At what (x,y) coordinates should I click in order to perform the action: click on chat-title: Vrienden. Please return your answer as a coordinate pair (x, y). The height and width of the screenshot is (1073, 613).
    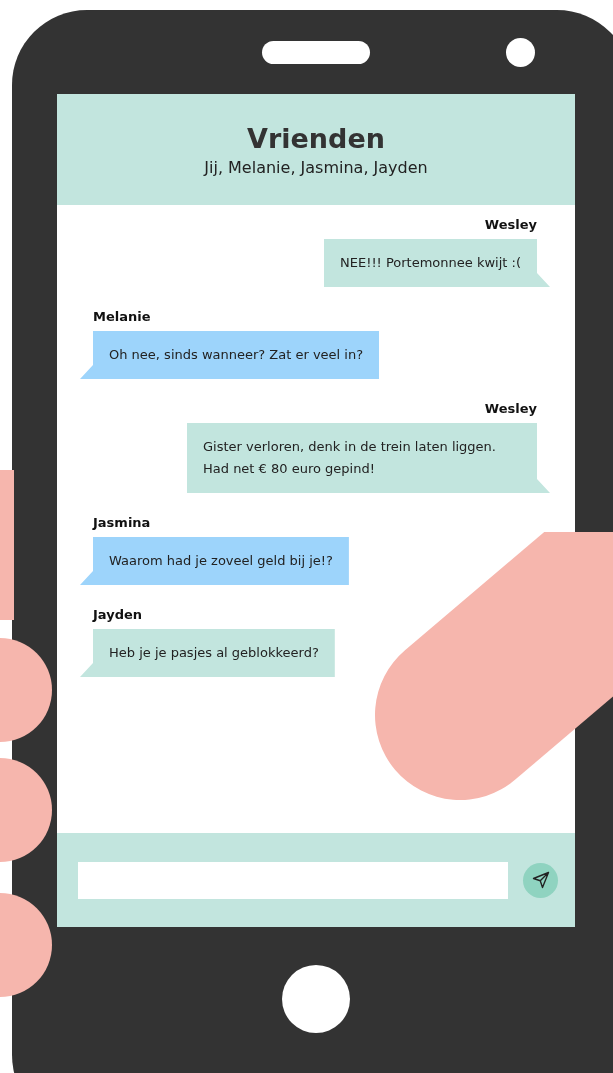
    Looking at the image, I should click on (316, 138).